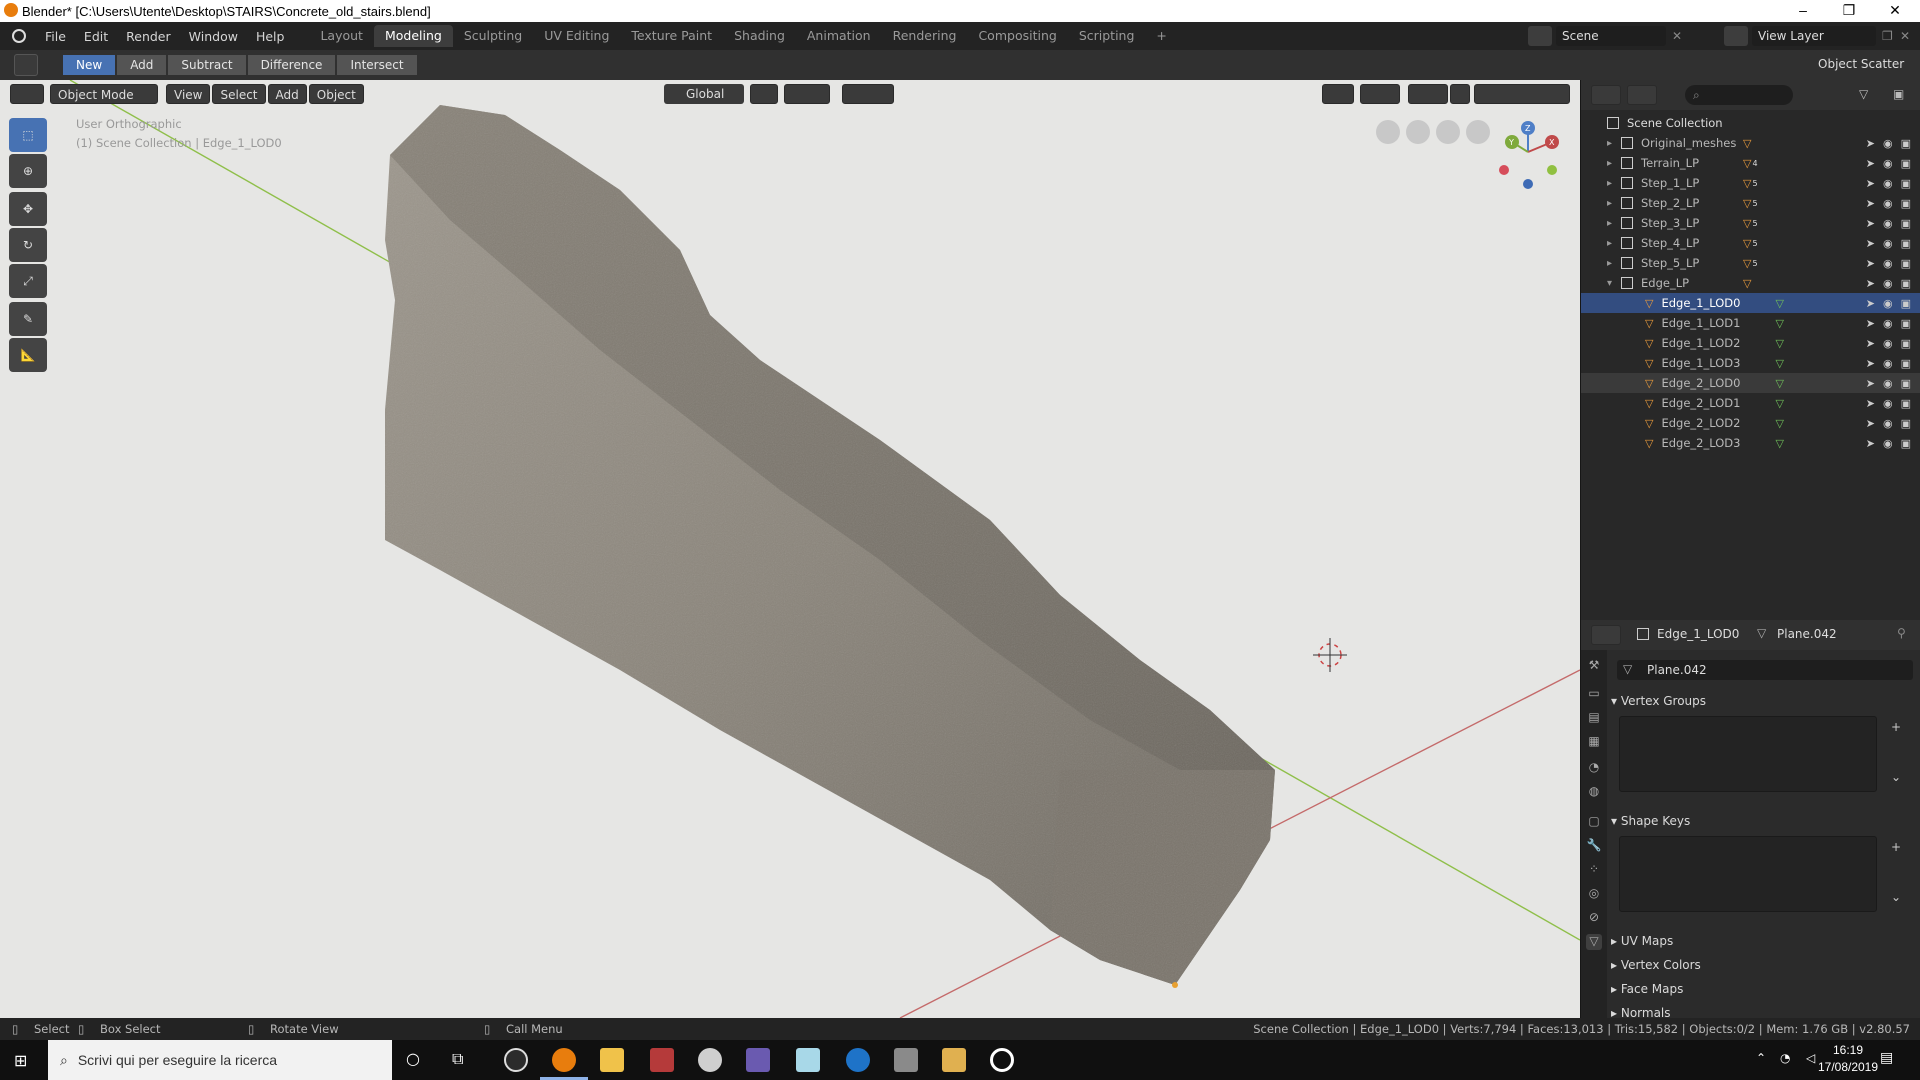 This screenshot has width=1920, height=1080. What do you see at coordinates (28, 209) in the screenshot?
I see `move-tool-icon: ✥` at bounding box center [28, 209].